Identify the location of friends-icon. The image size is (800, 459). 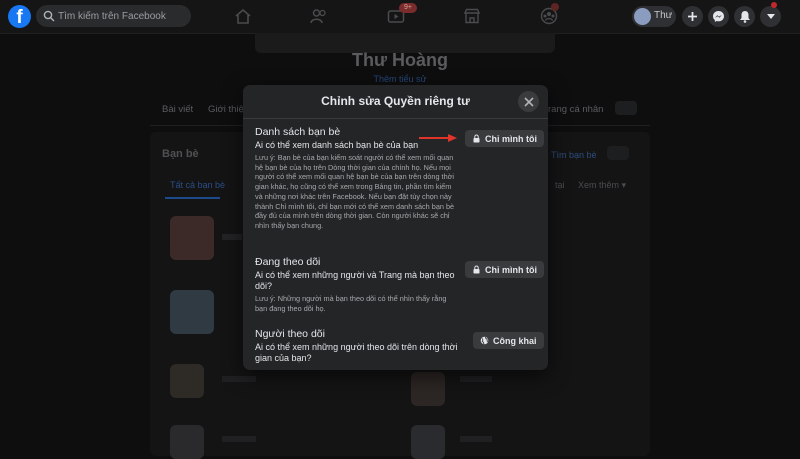
(318, 16).